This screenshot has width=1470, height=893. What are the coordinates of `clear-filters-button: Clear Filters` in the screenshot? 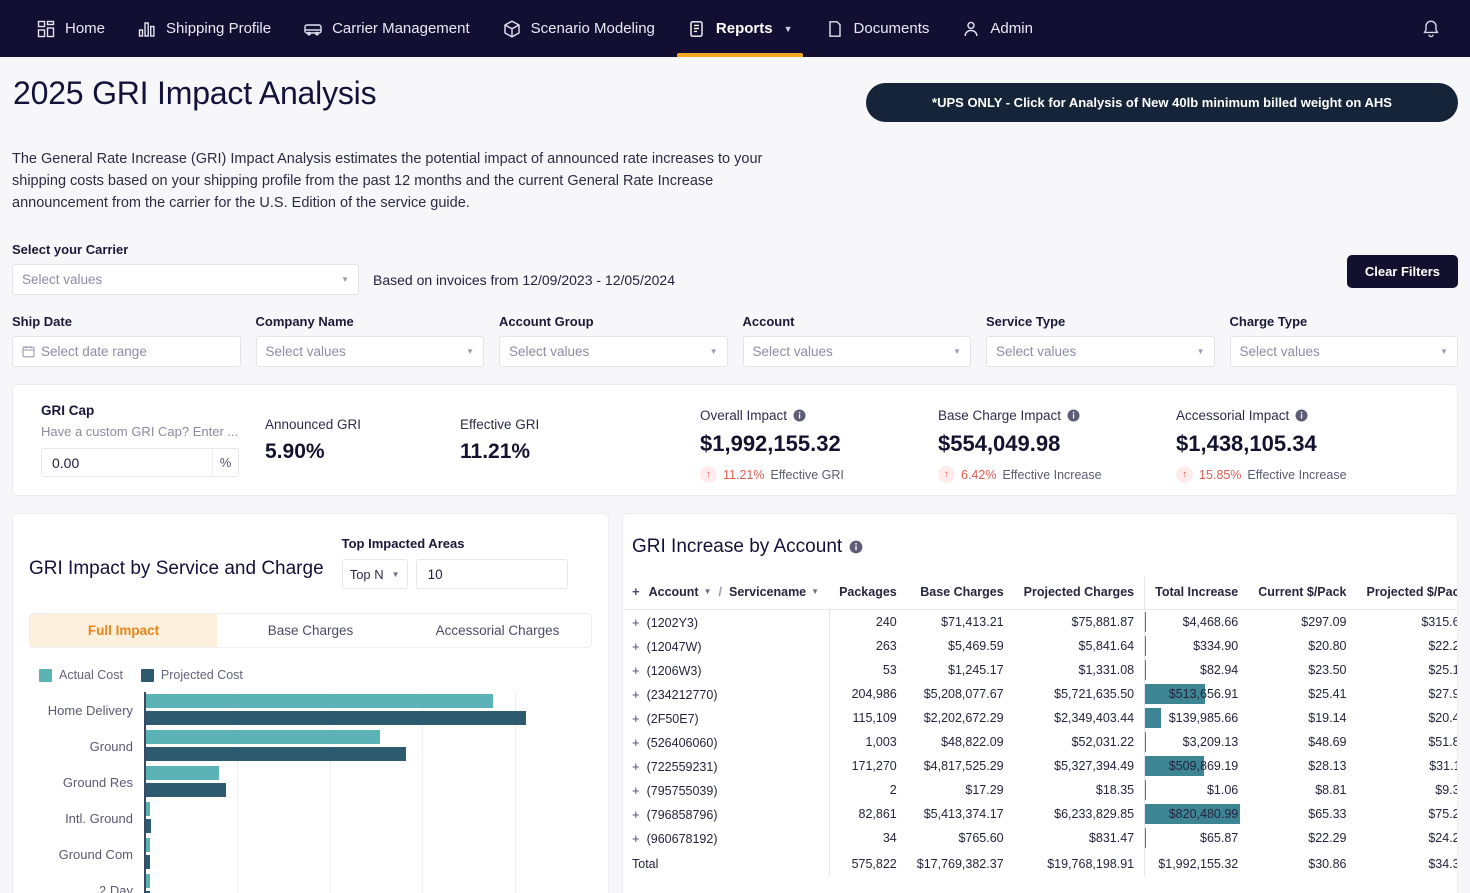 It's located at (1402, 271).